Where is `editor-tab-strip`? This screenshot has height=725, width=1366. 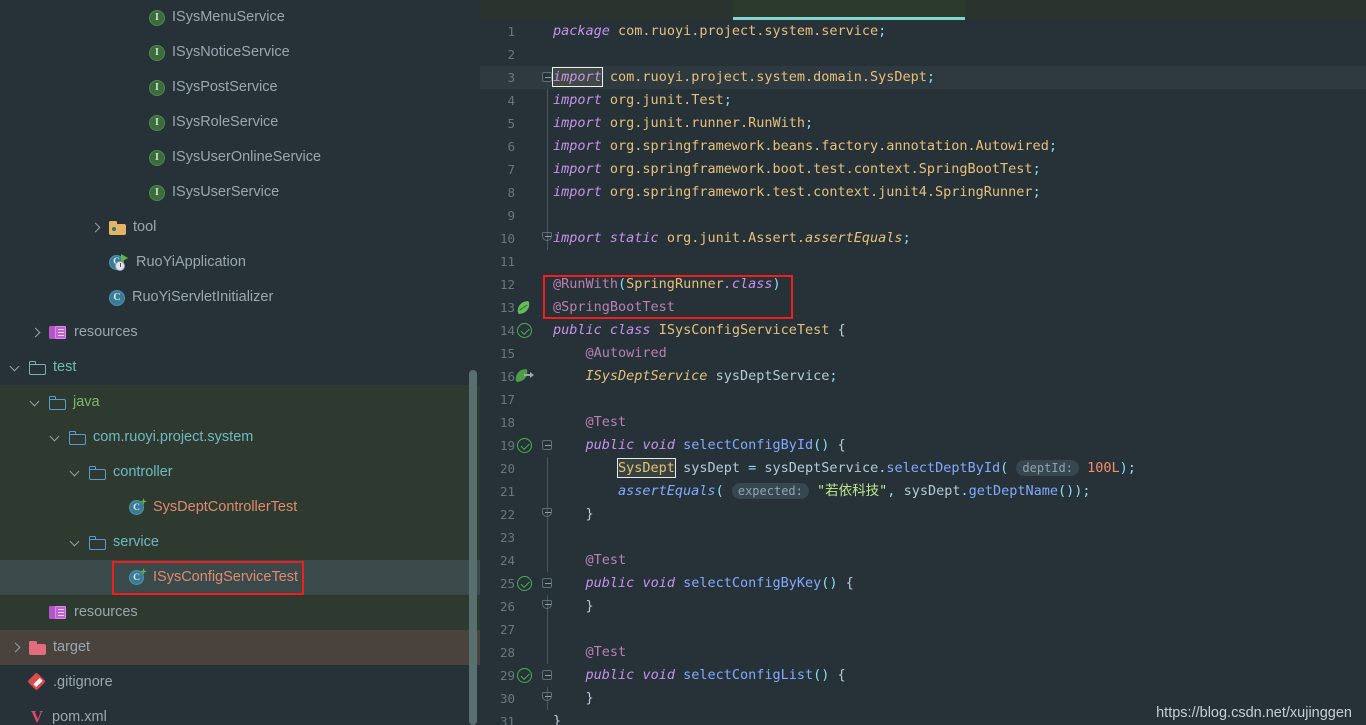
editor-tab-strip is located at coordinates (923, 10).